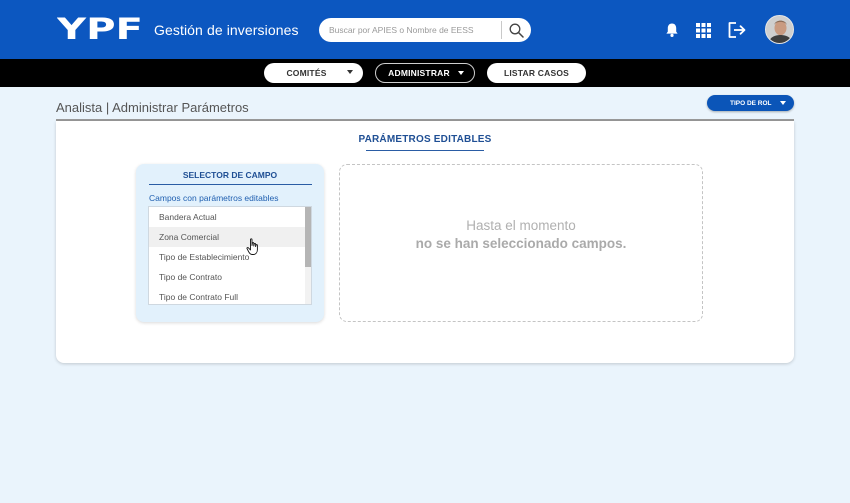 This screenshot has width=850, height=503. Describe the element at coordinates (227, 237) in the screenshot. I see `list-item: Zona Comercial` at that location.